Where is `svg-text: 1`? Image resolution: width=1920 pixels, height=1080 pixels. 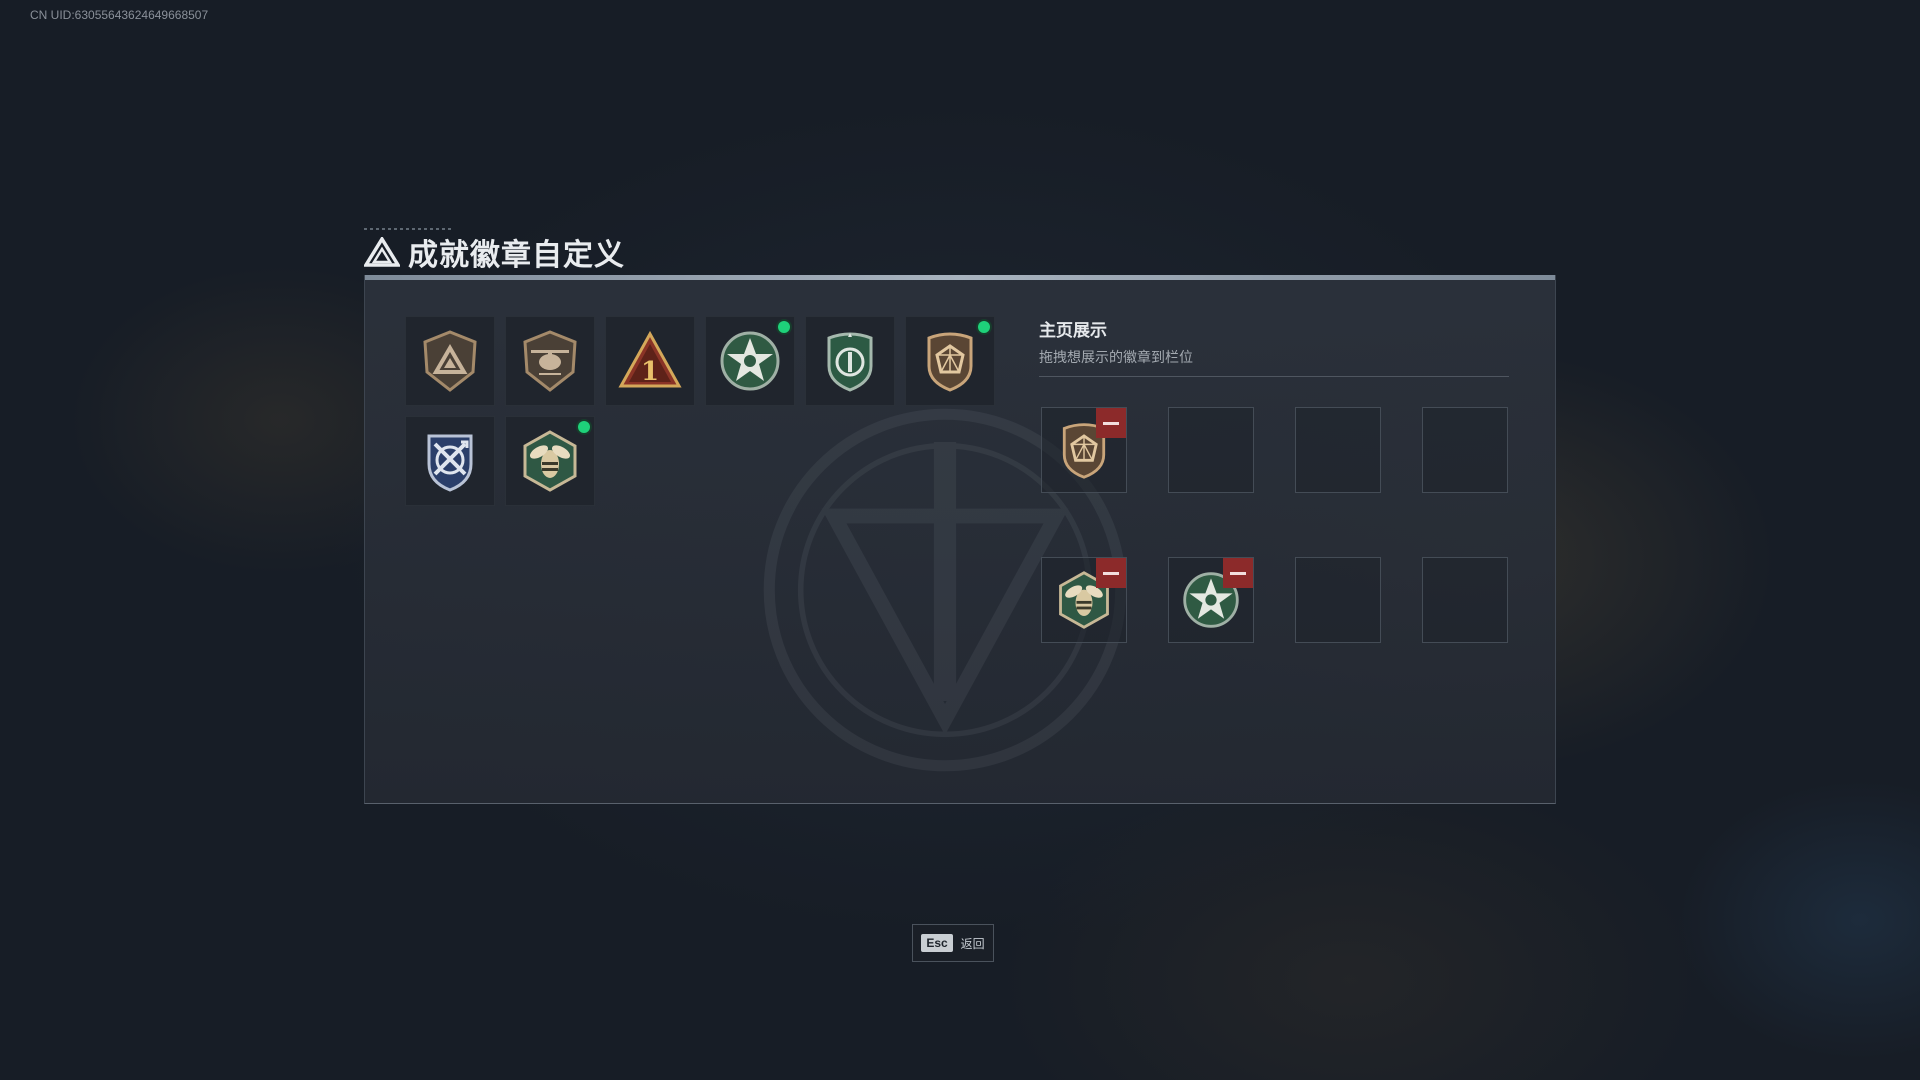 svg-text: 1 is located at coordinates (650, 372).